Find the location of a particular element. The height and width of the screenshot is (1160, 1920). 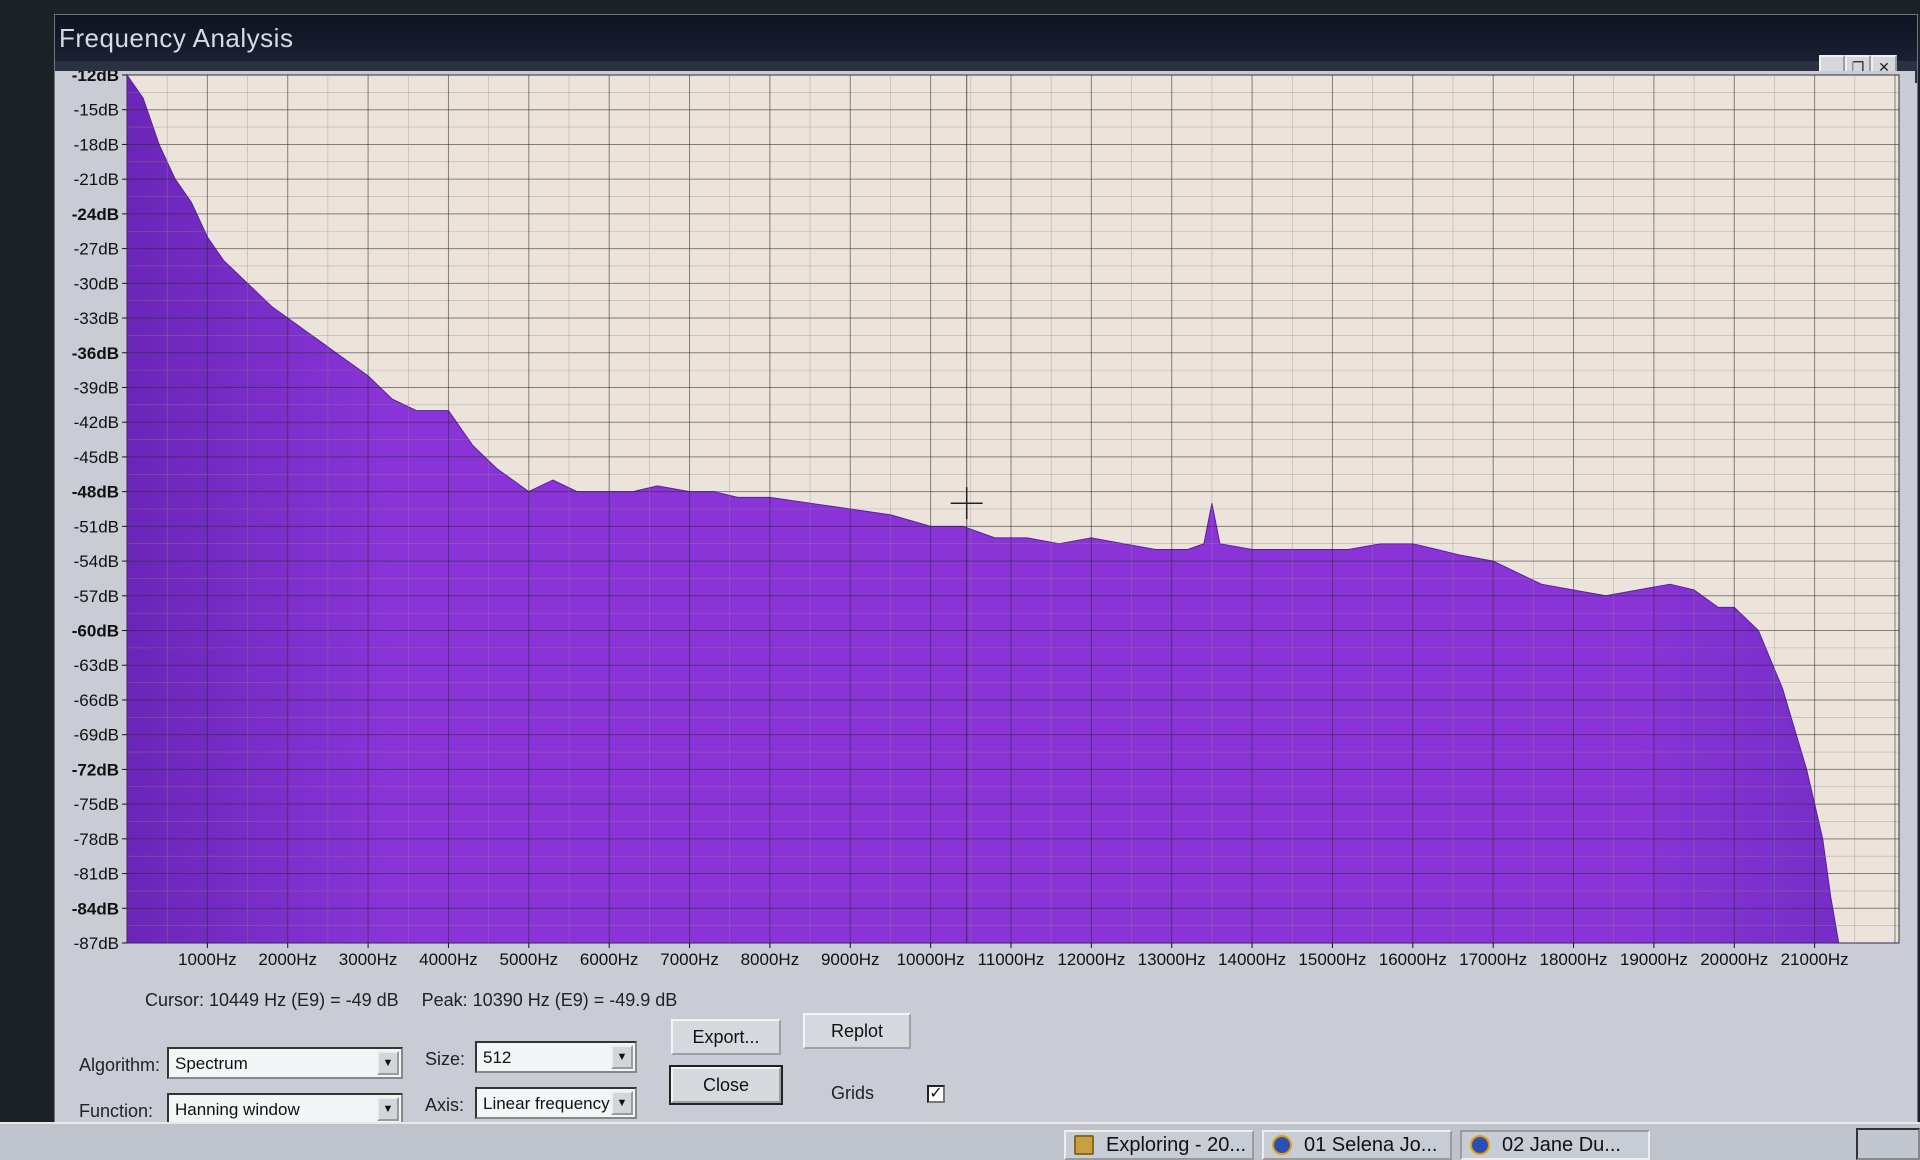

y-tick-label: -66dB is located at coordinates (96, 700).